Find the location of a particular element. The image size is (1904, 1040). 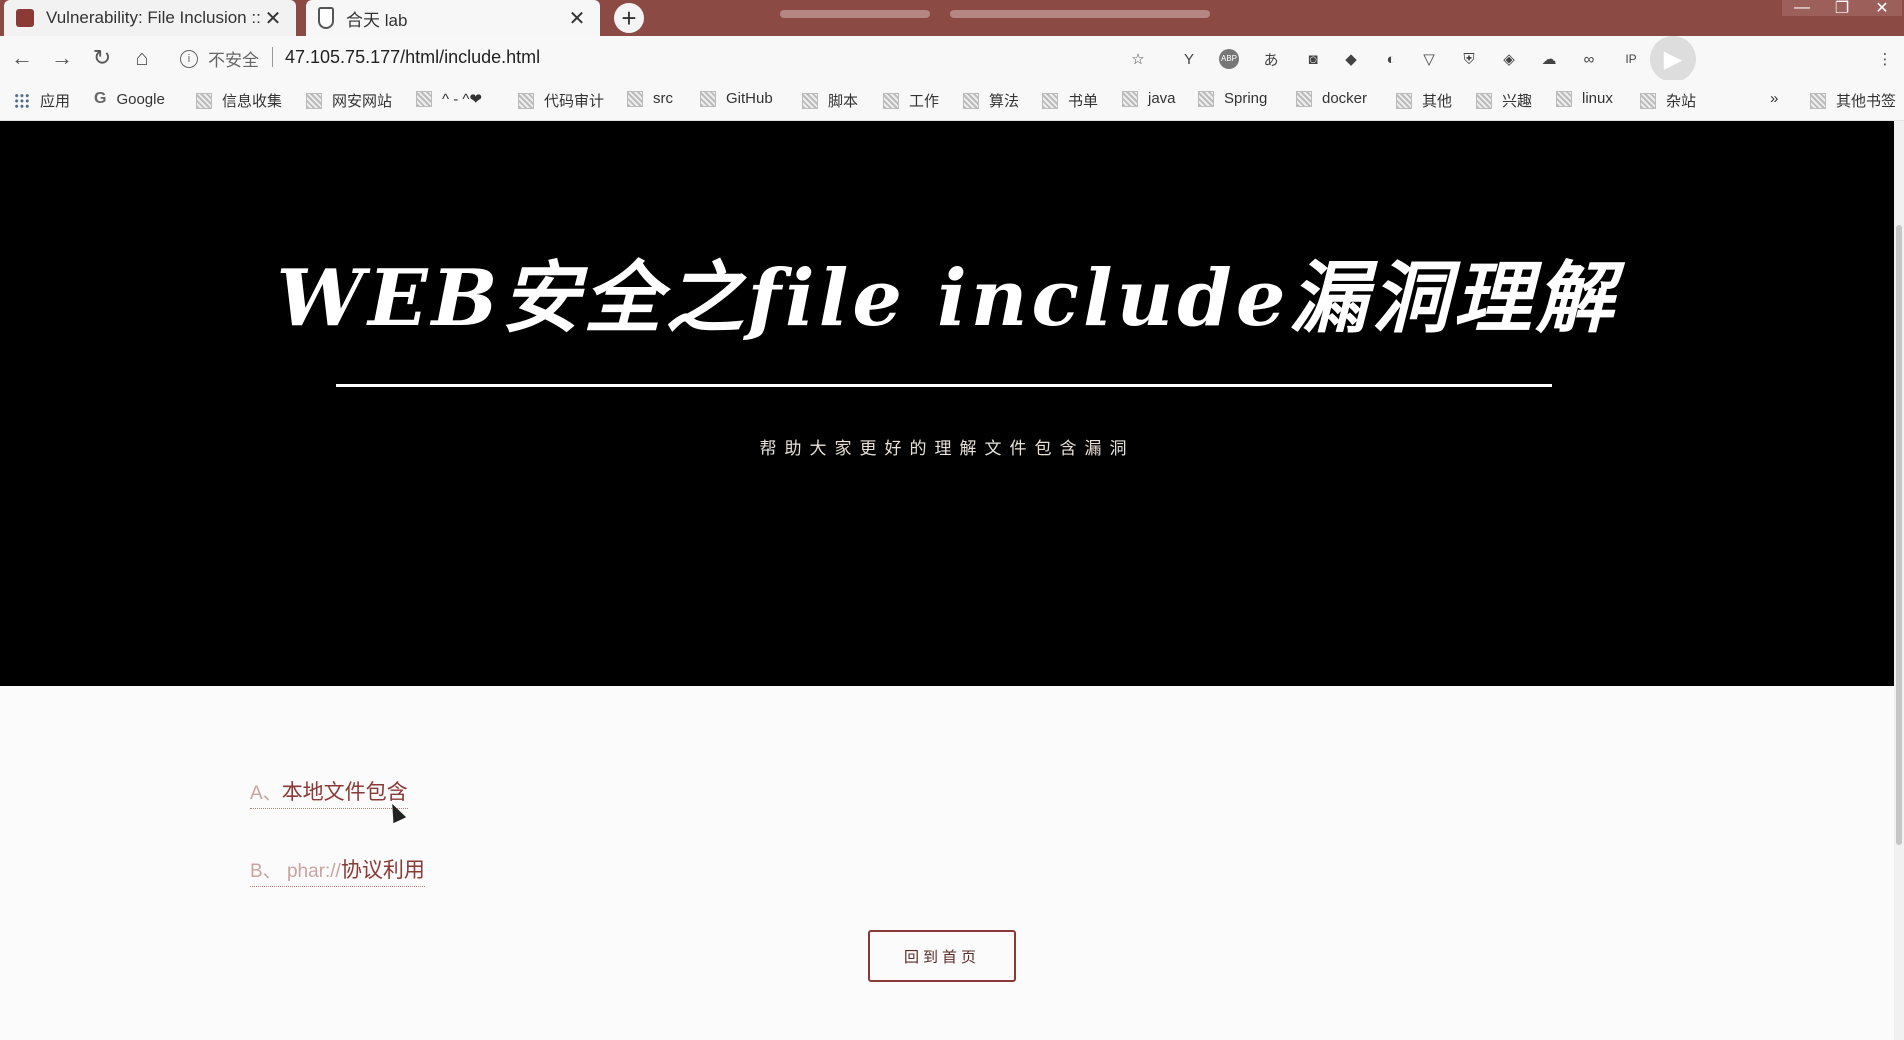

bookmark-label: Google is located at coordinates (140, 99).